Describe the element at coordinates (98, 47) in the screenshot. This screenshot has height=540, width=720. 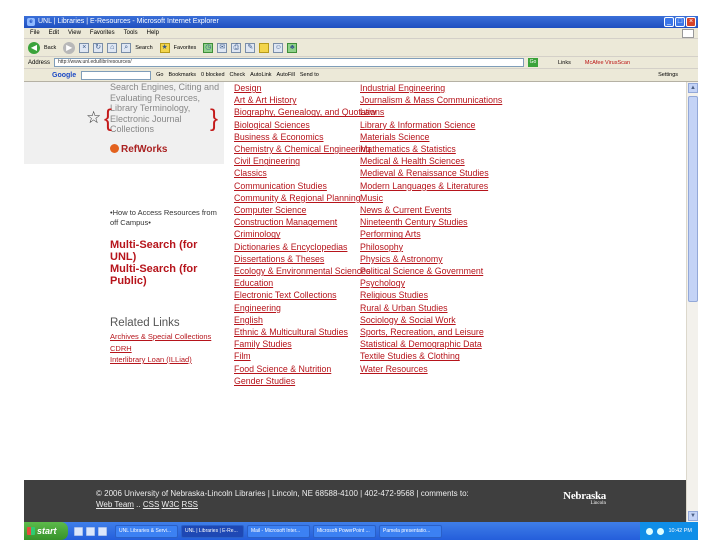
I see `refresh-icon: ↻` at that location.